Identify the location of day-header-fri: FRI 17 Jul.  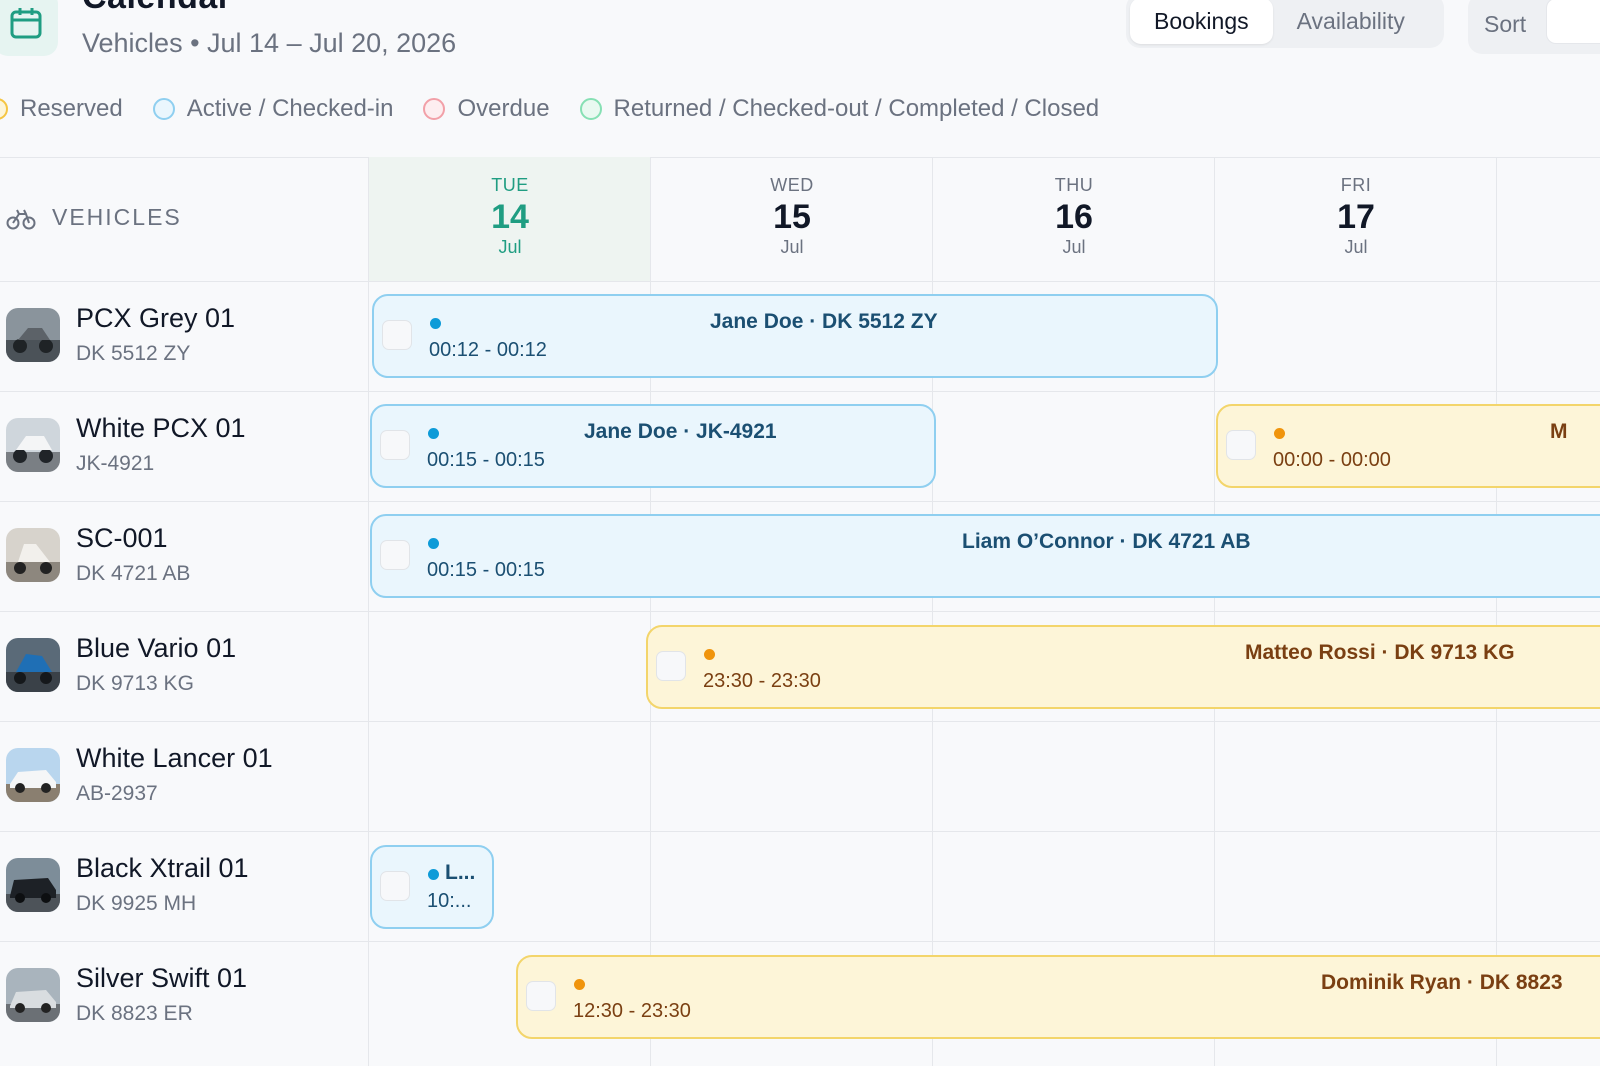
(1356, 216).